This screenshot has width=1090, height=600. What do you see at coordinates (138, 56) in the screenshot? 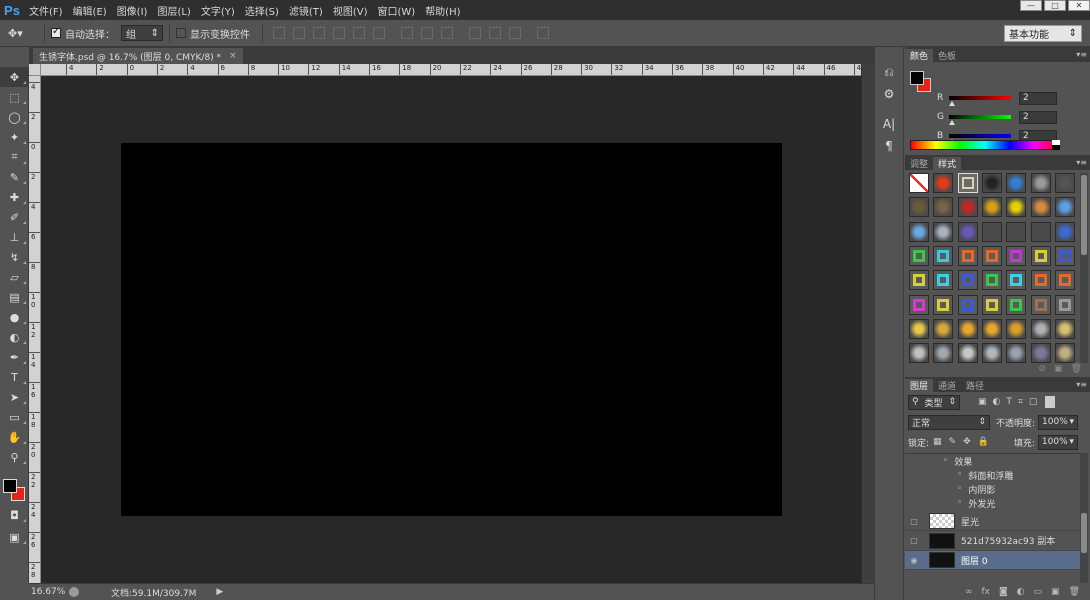
I see `document-tab: 生锈字体.psd @ 16.7% (图层 0, CMYK/8) * ×` at bounding box center [138, 56].